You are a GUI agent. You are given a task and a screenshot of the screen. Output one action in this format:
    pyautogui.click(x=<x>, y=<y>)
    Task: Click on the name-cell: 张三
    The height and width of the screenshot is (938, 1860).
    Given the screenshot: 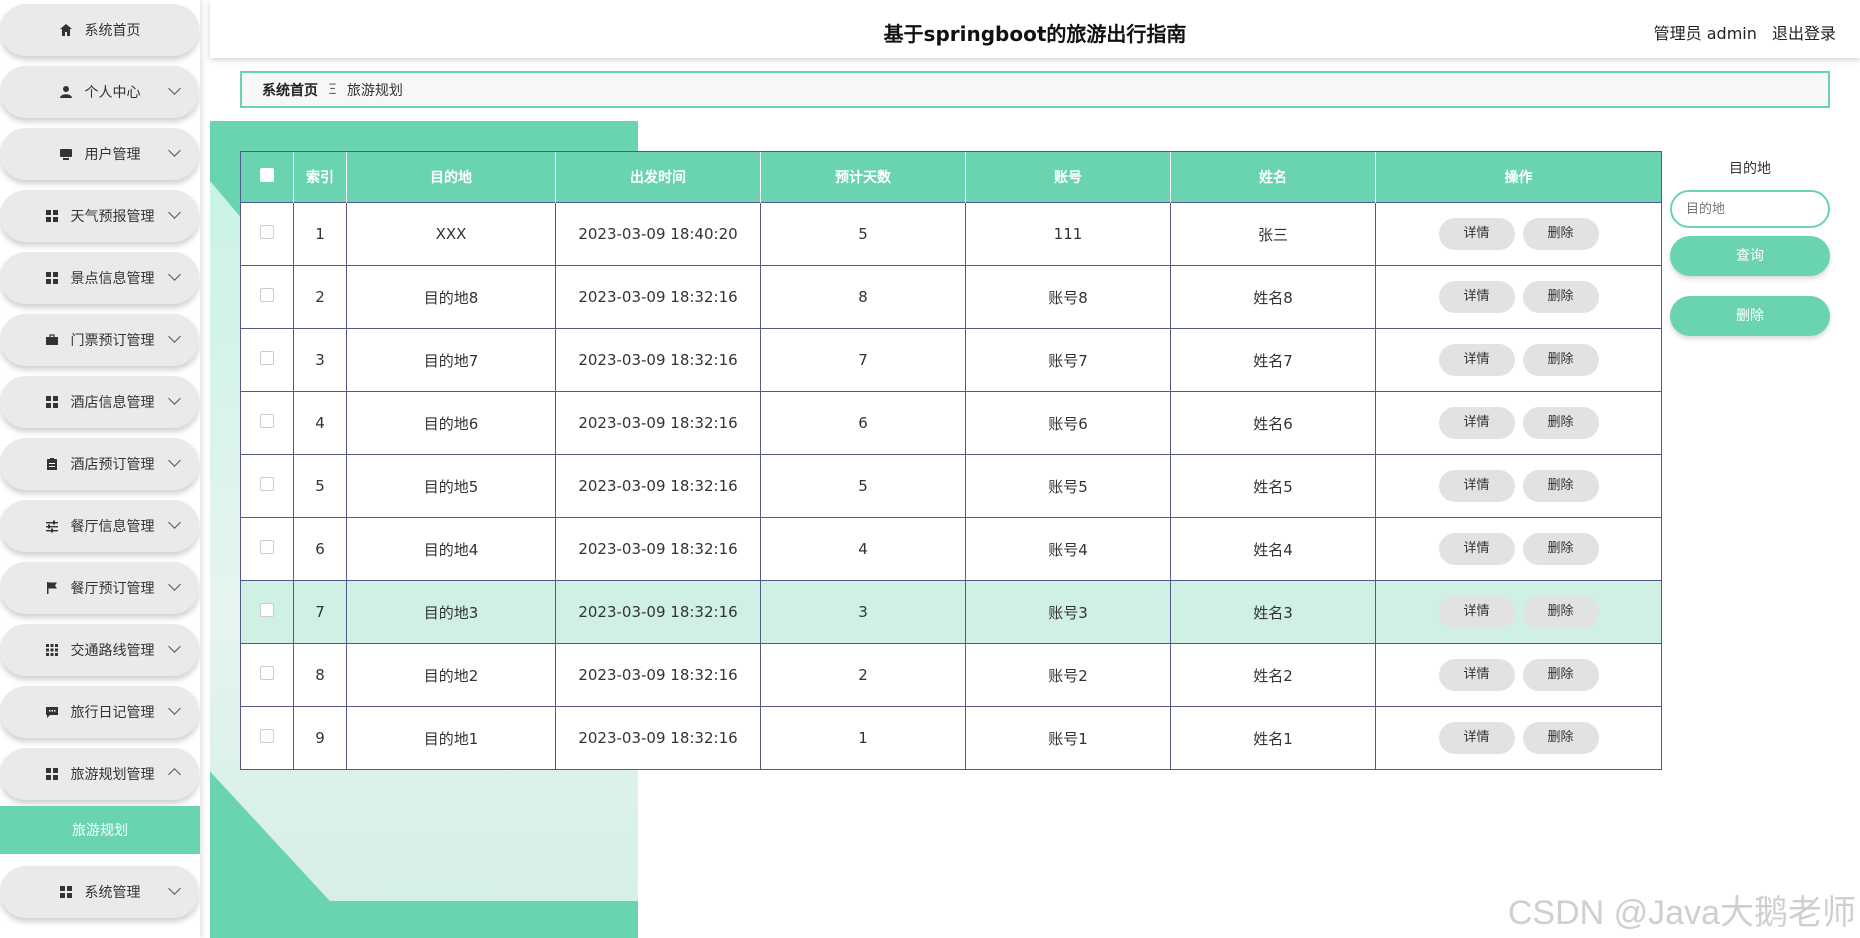 What is the action you would take?
    pyautogui.click(x=1273, y=234)
    